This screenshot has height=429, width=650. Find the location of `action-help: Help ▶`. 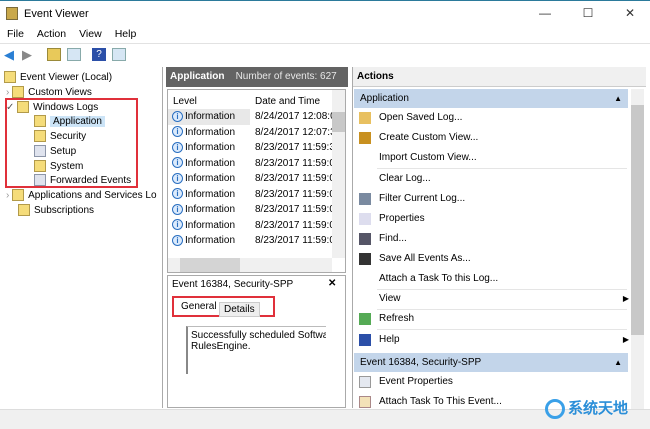

action-help: Help ▶ is located at coordinates (504, 340).